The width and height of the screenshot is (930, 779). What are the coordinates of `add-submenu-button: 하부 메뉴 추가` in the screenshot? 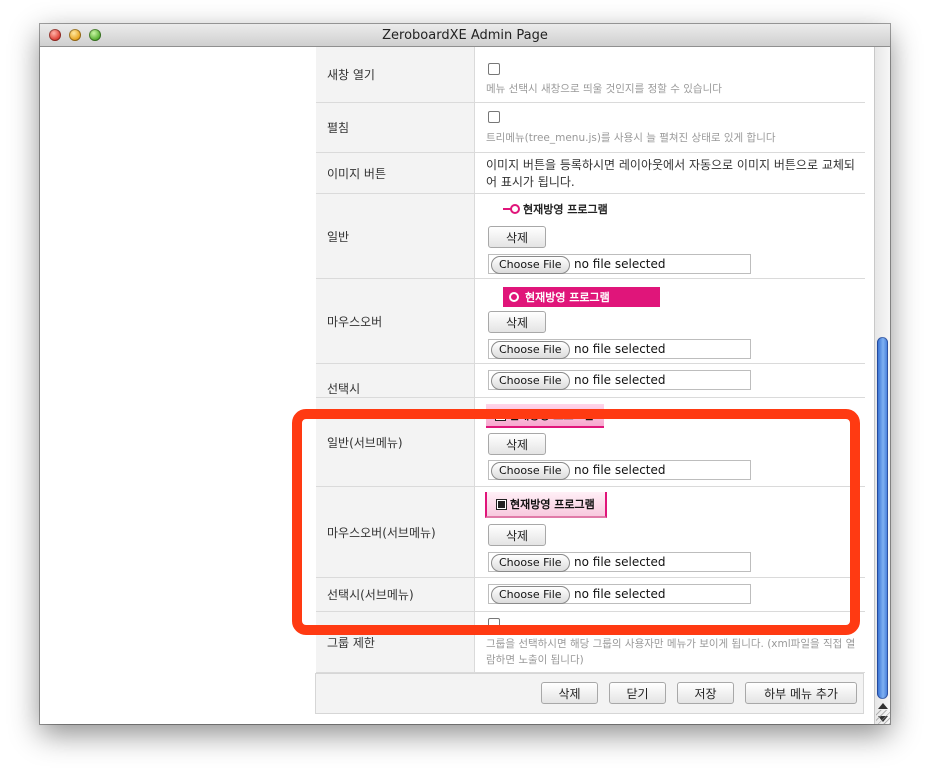 It's located at (801, 693).